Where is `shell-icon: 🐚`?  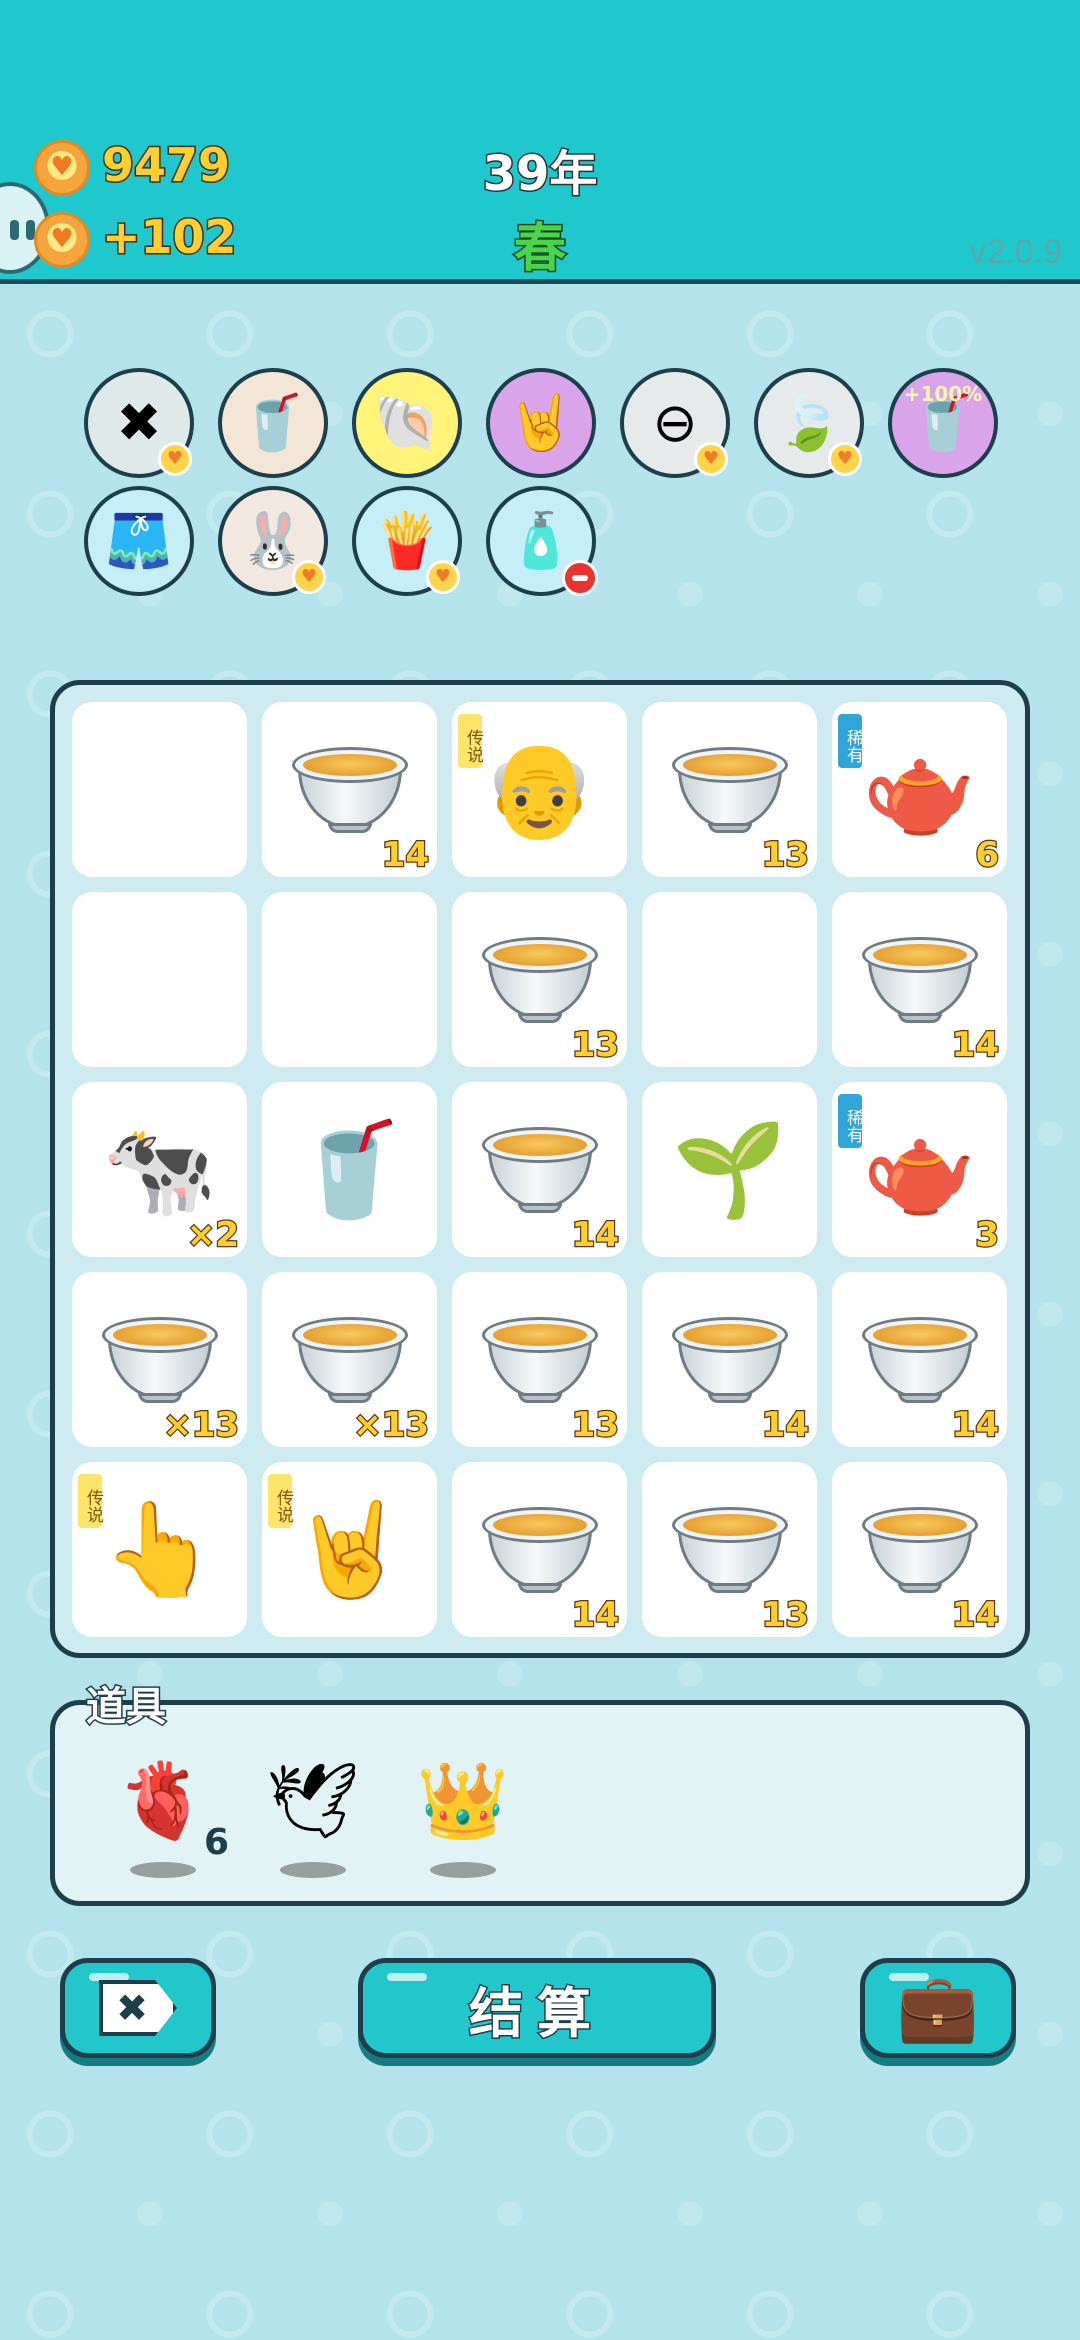
shell-icon: 🐚 is located at coordinates (407, 422).